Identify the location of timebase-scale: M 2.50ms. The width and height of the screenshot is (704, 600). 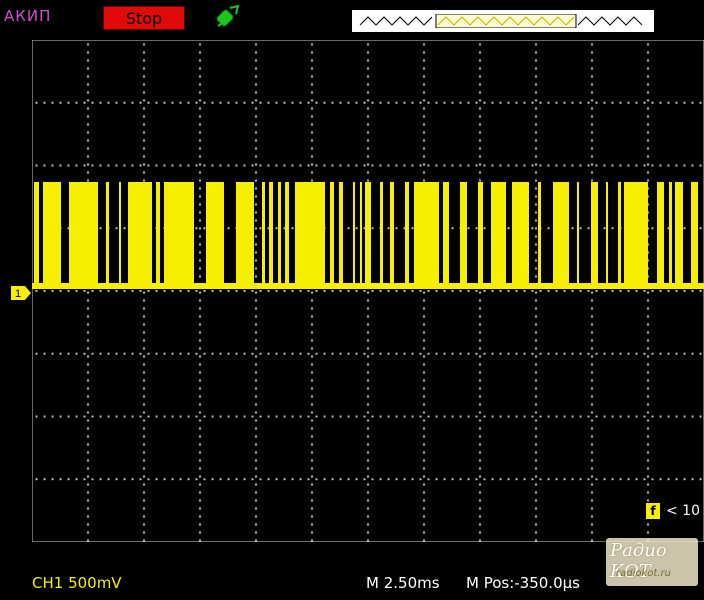
(403, 583).